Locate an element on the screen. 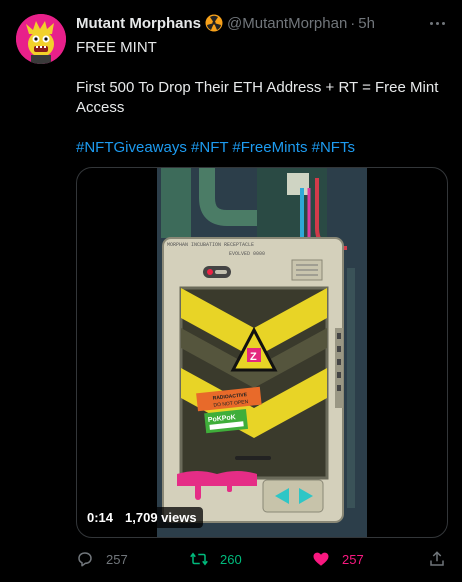 This screenshot has height=582, width=462. device-header-text: MORPHAN INCUBATION RECEPTACLE is located at coordinates (210, 245).